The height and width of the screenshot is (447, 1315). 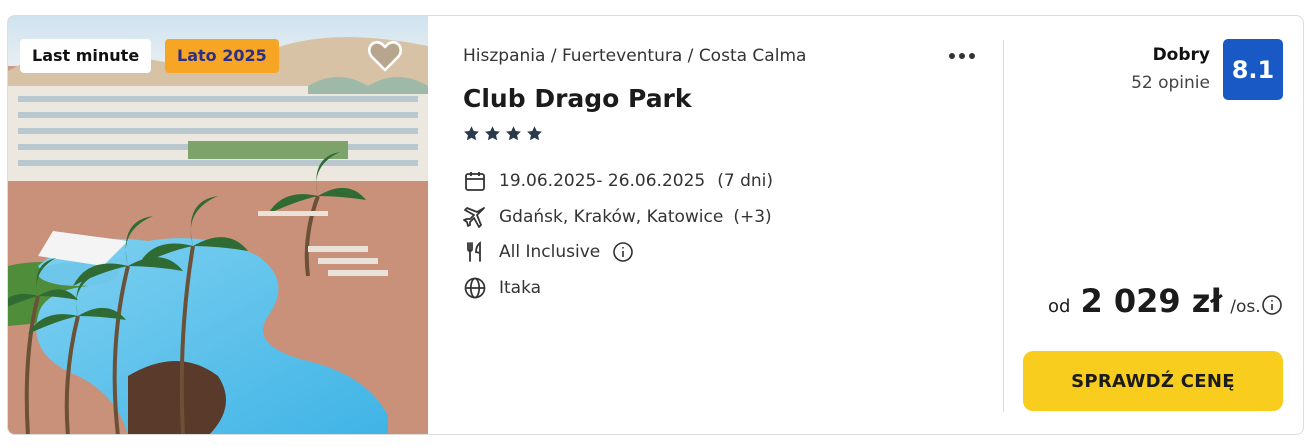 What do you see at coordinates (634, 56) in the screenshot?
I see `location-breadcrumb: Hiszpania / Fuerteventura / Costa Calma` at bounding box center [634, 56].